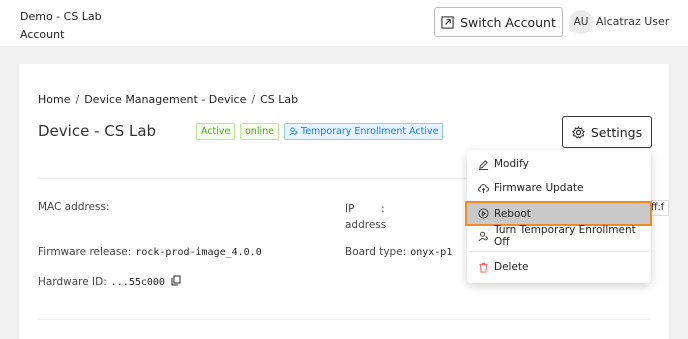  I want to click on menu-divider, so click(559, 251).